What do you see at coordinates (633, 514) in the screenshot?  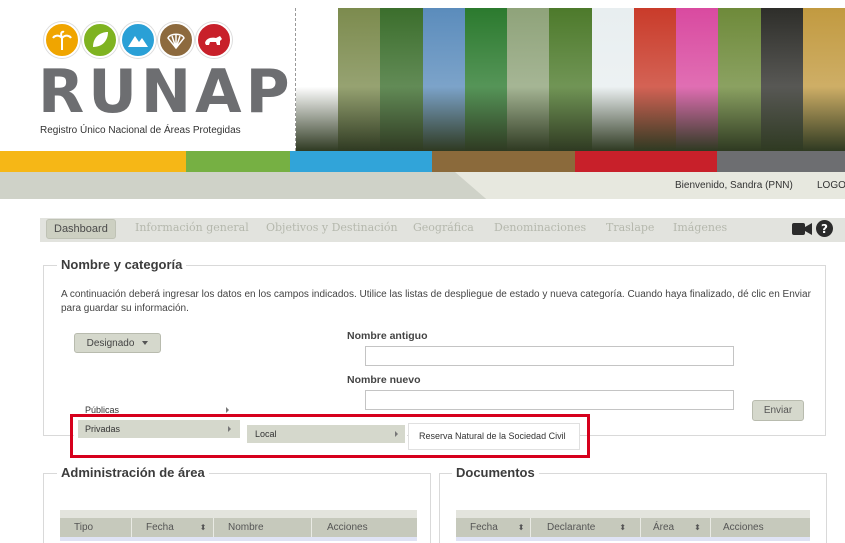 I see `docs-table-toolbar` at bounding box center [633, 514].